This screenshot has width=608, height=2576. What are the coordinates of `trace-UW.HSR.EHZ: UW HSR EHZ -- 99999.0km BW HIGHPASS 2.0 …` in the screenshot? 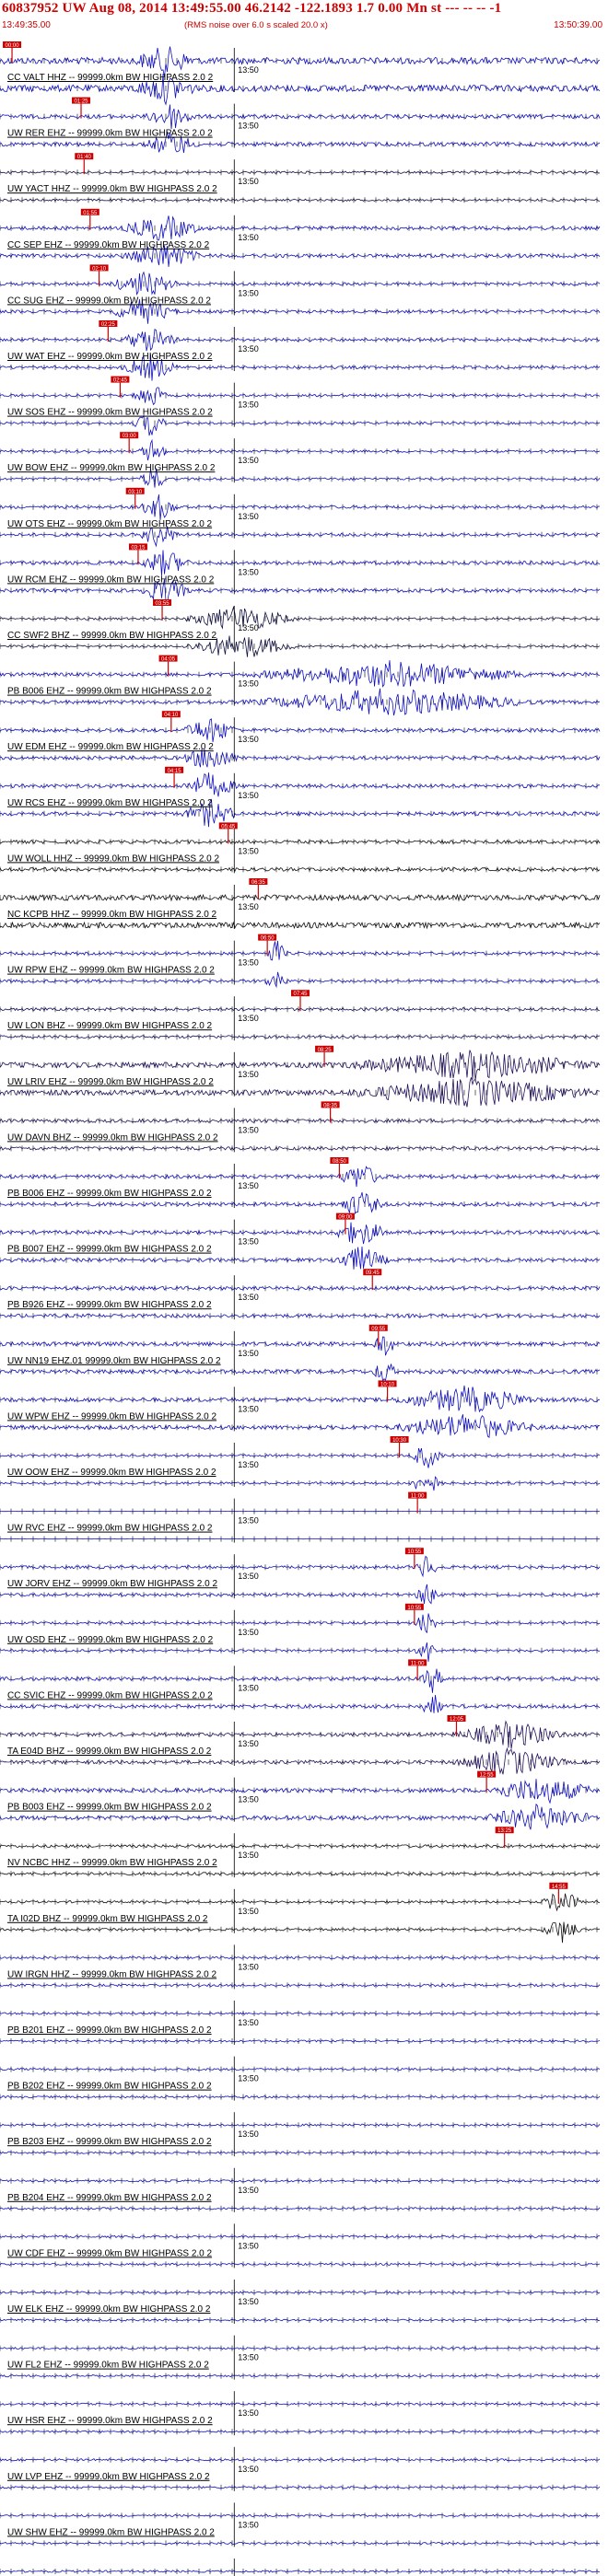 It's located at (300, 2413).